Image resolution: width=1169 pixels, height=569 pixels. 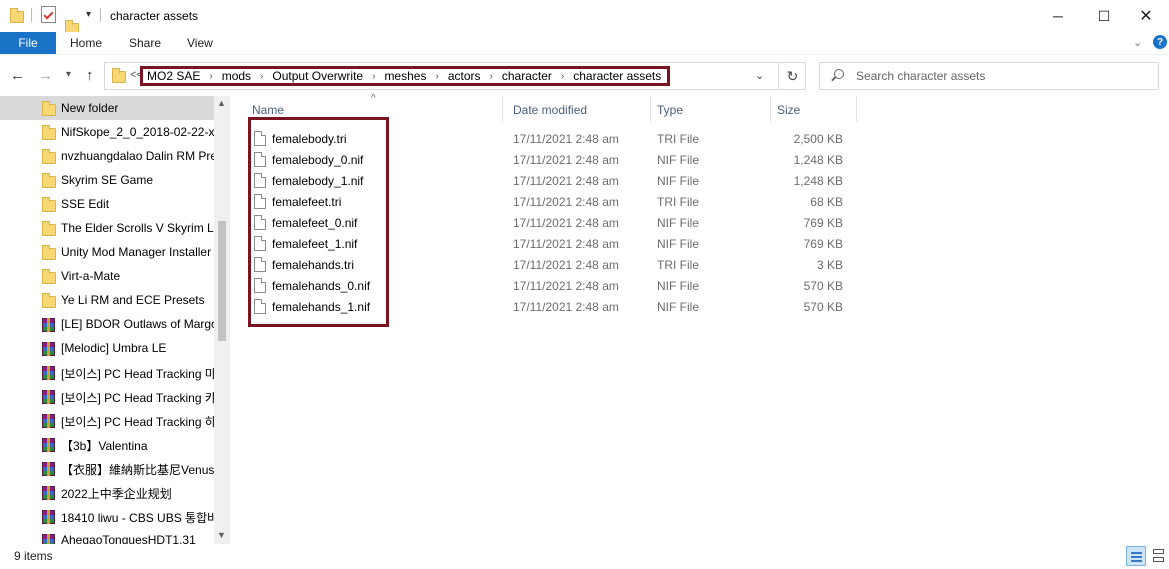 I want to click on minimize-icon: ─, so click(x=1058, y=16).